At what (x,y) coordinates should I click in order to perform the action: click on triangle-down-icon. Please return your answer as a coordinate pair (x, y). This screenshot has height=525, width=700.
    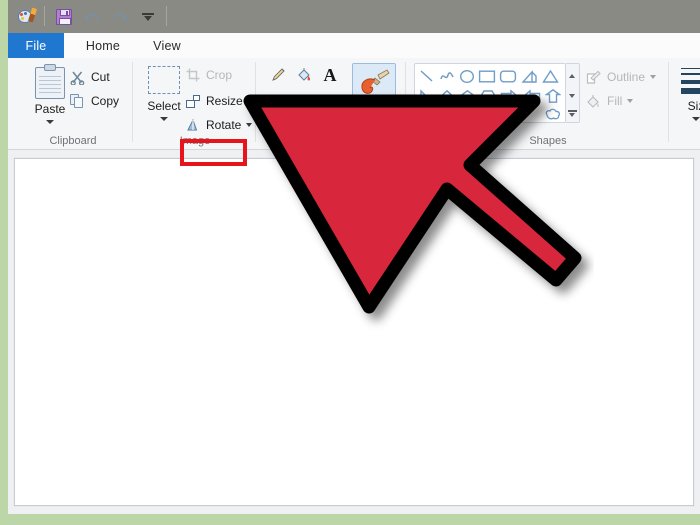
    Looking at the image, I should click on (572, 95).